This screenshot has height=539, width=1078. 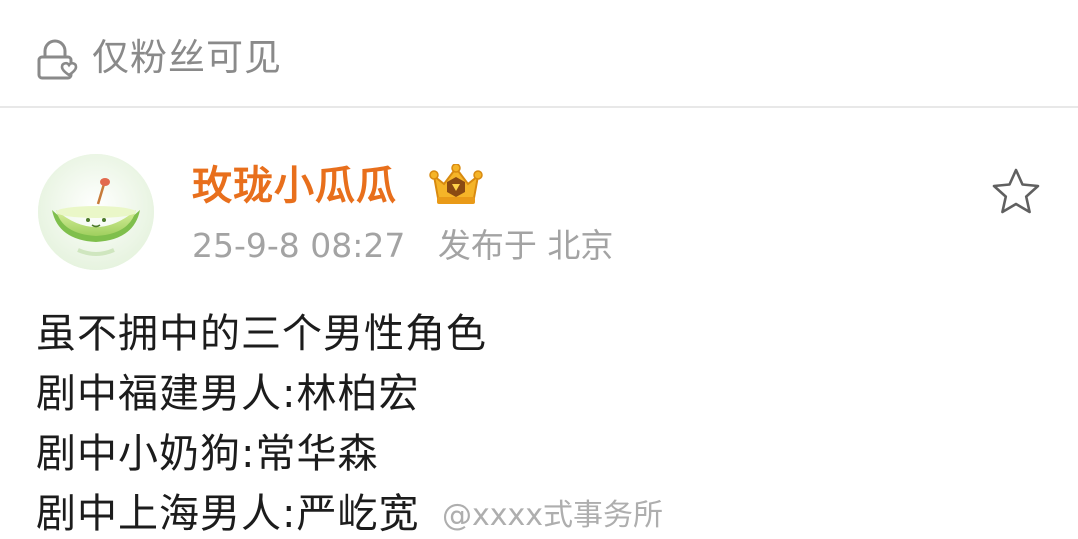 What do you see at coordinates (207, 454) in the screenshot?
I see `post-line: 剧中小奶狗:常华森` at bounding box center [207, 454].